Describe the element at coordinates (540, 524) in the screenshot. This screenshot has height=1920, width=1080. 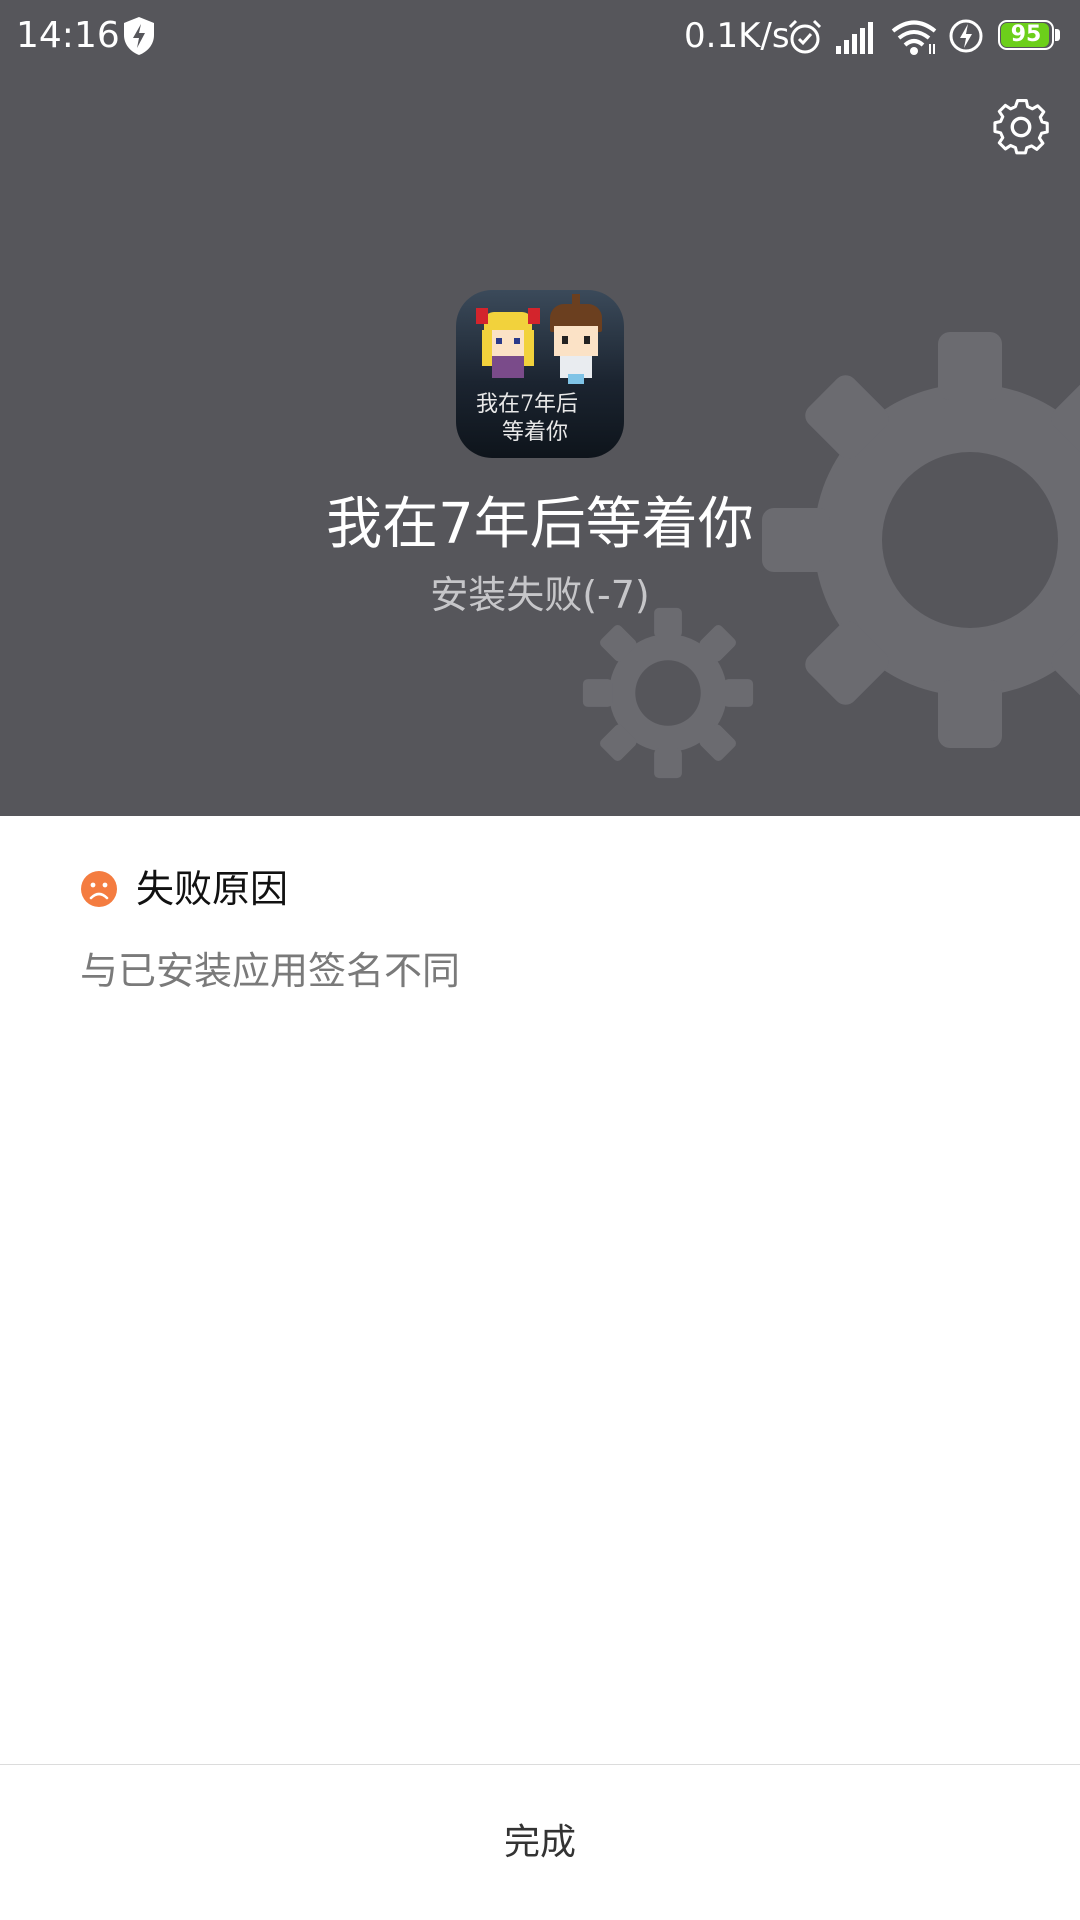
I see `app-name: 我在7年后等着你` at that location.